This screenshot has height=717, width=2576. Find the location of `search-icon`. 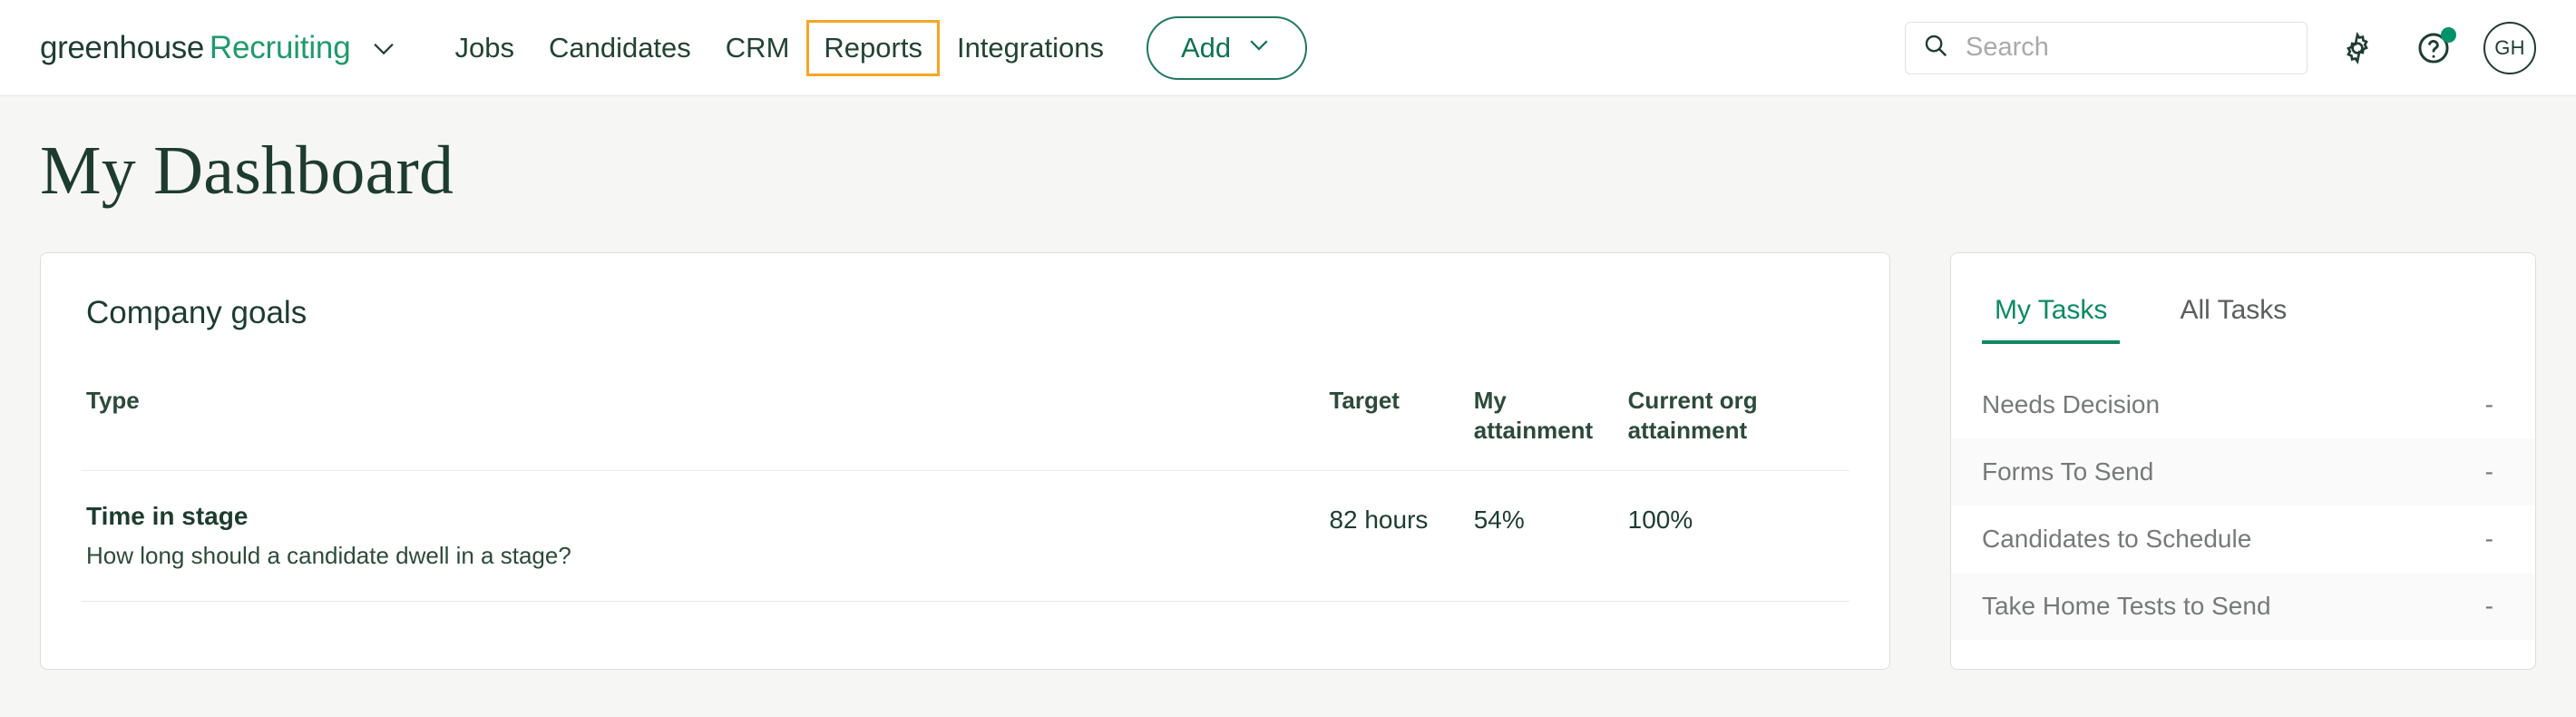

search-icon is located at coordinates (1935, 48).